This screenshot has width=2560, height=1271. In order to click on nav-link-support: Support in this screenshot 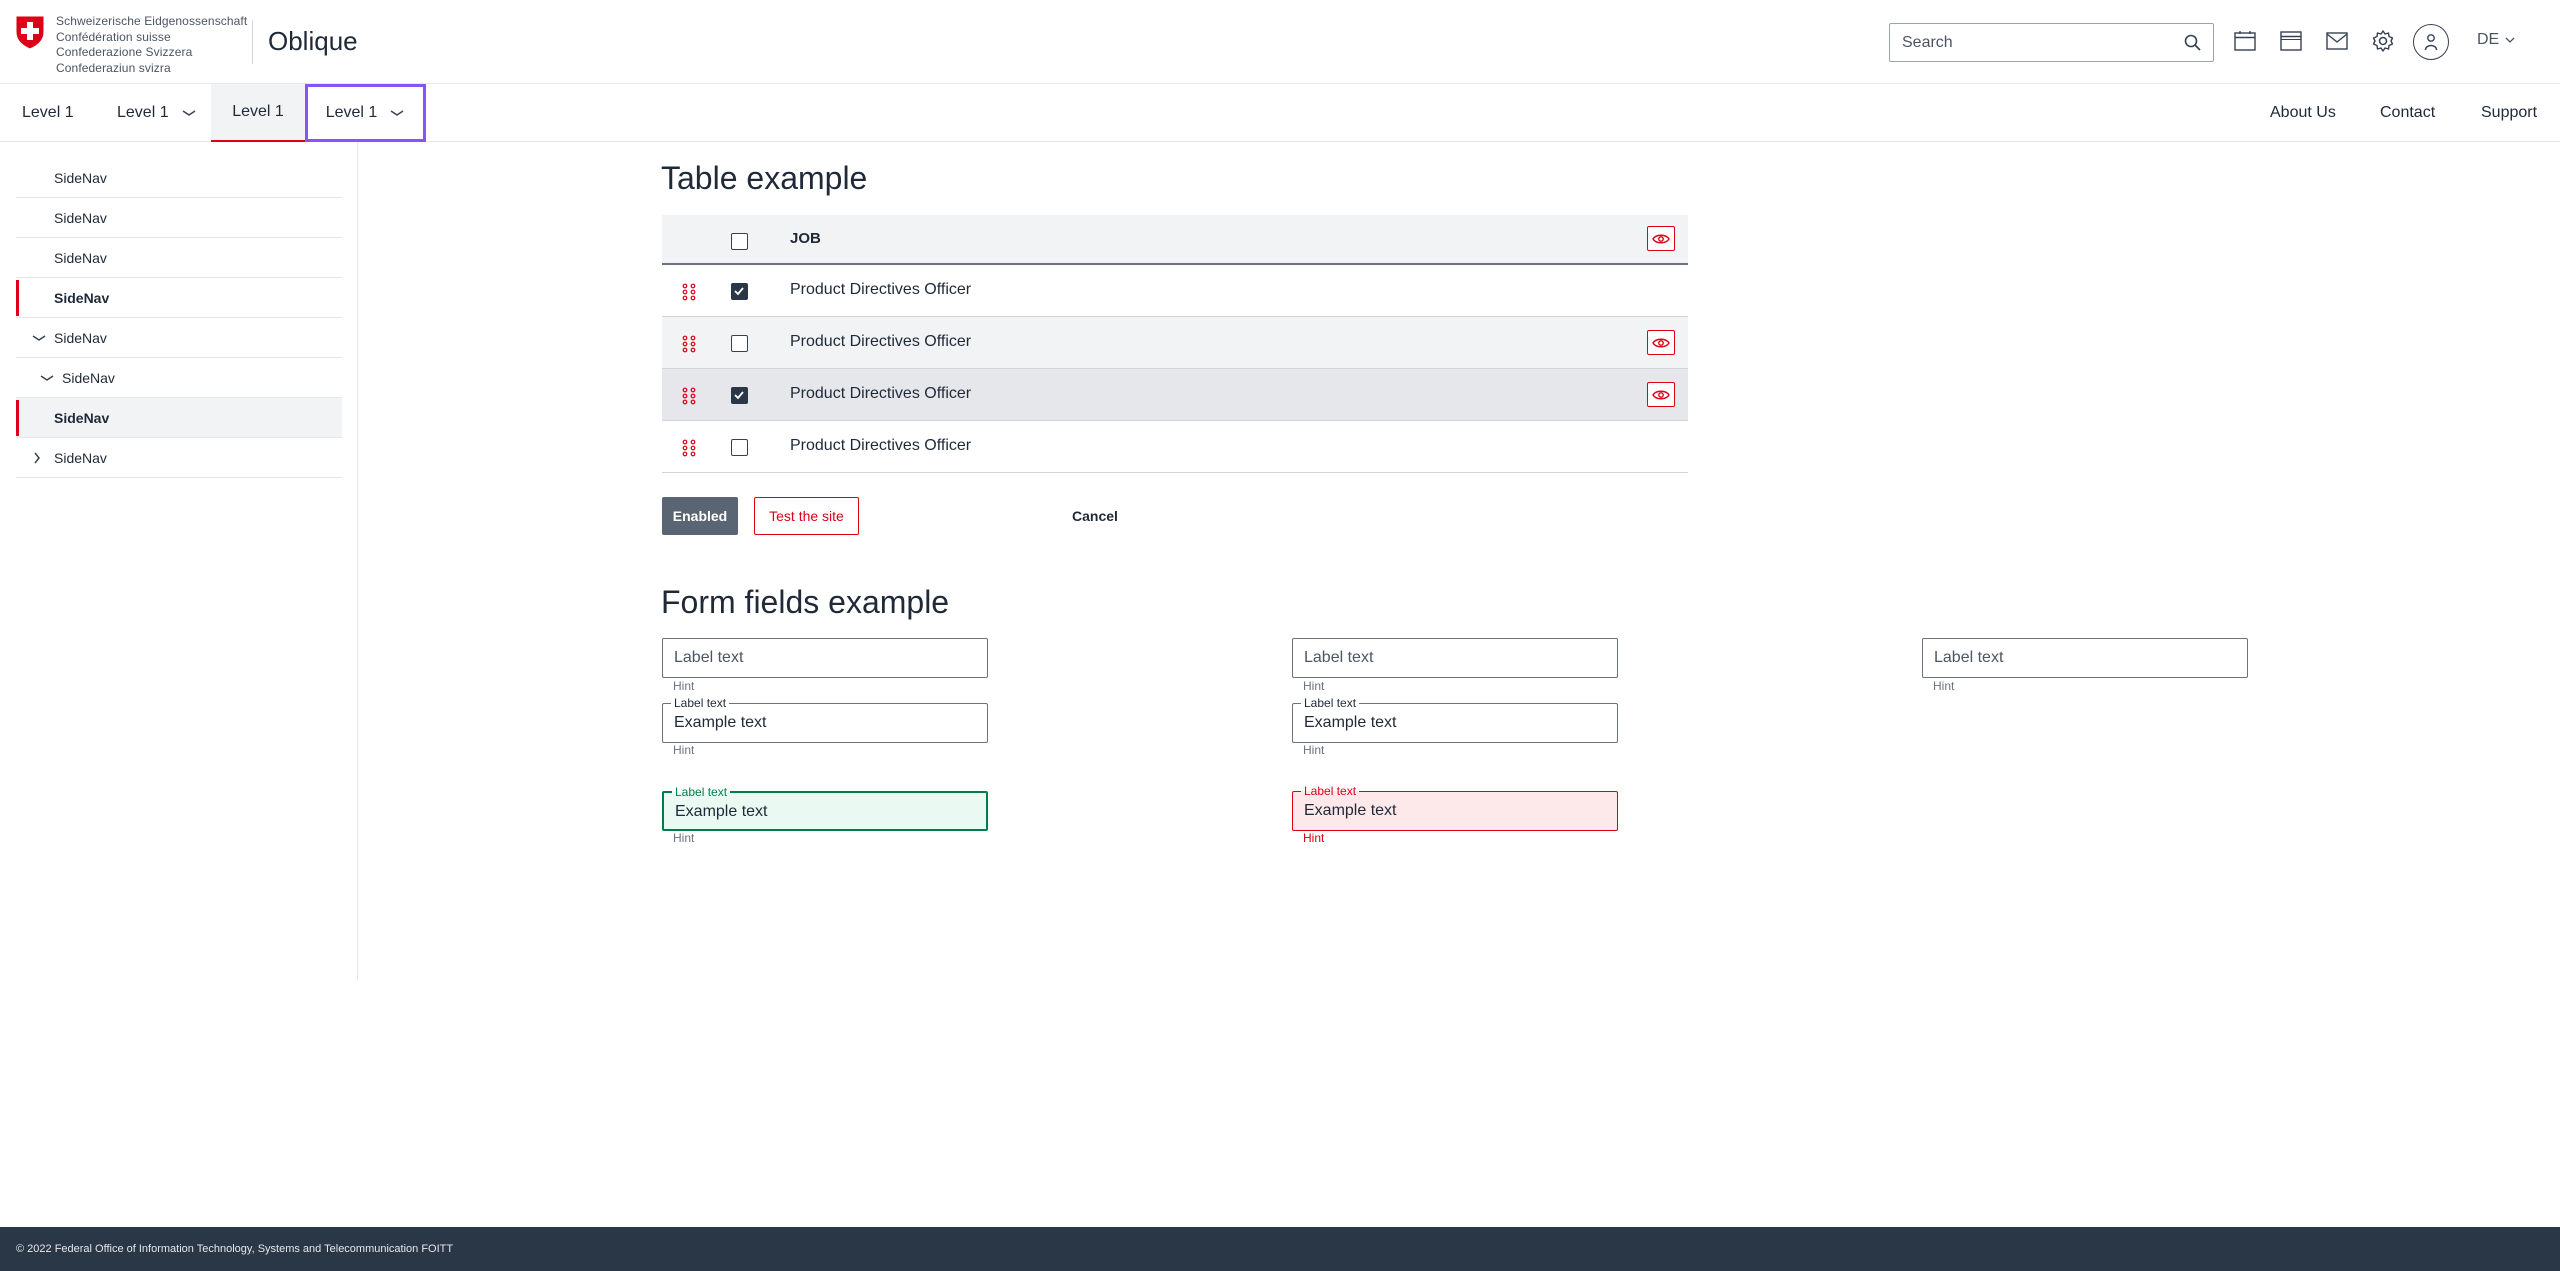, I will do `click(2509, 113)`.